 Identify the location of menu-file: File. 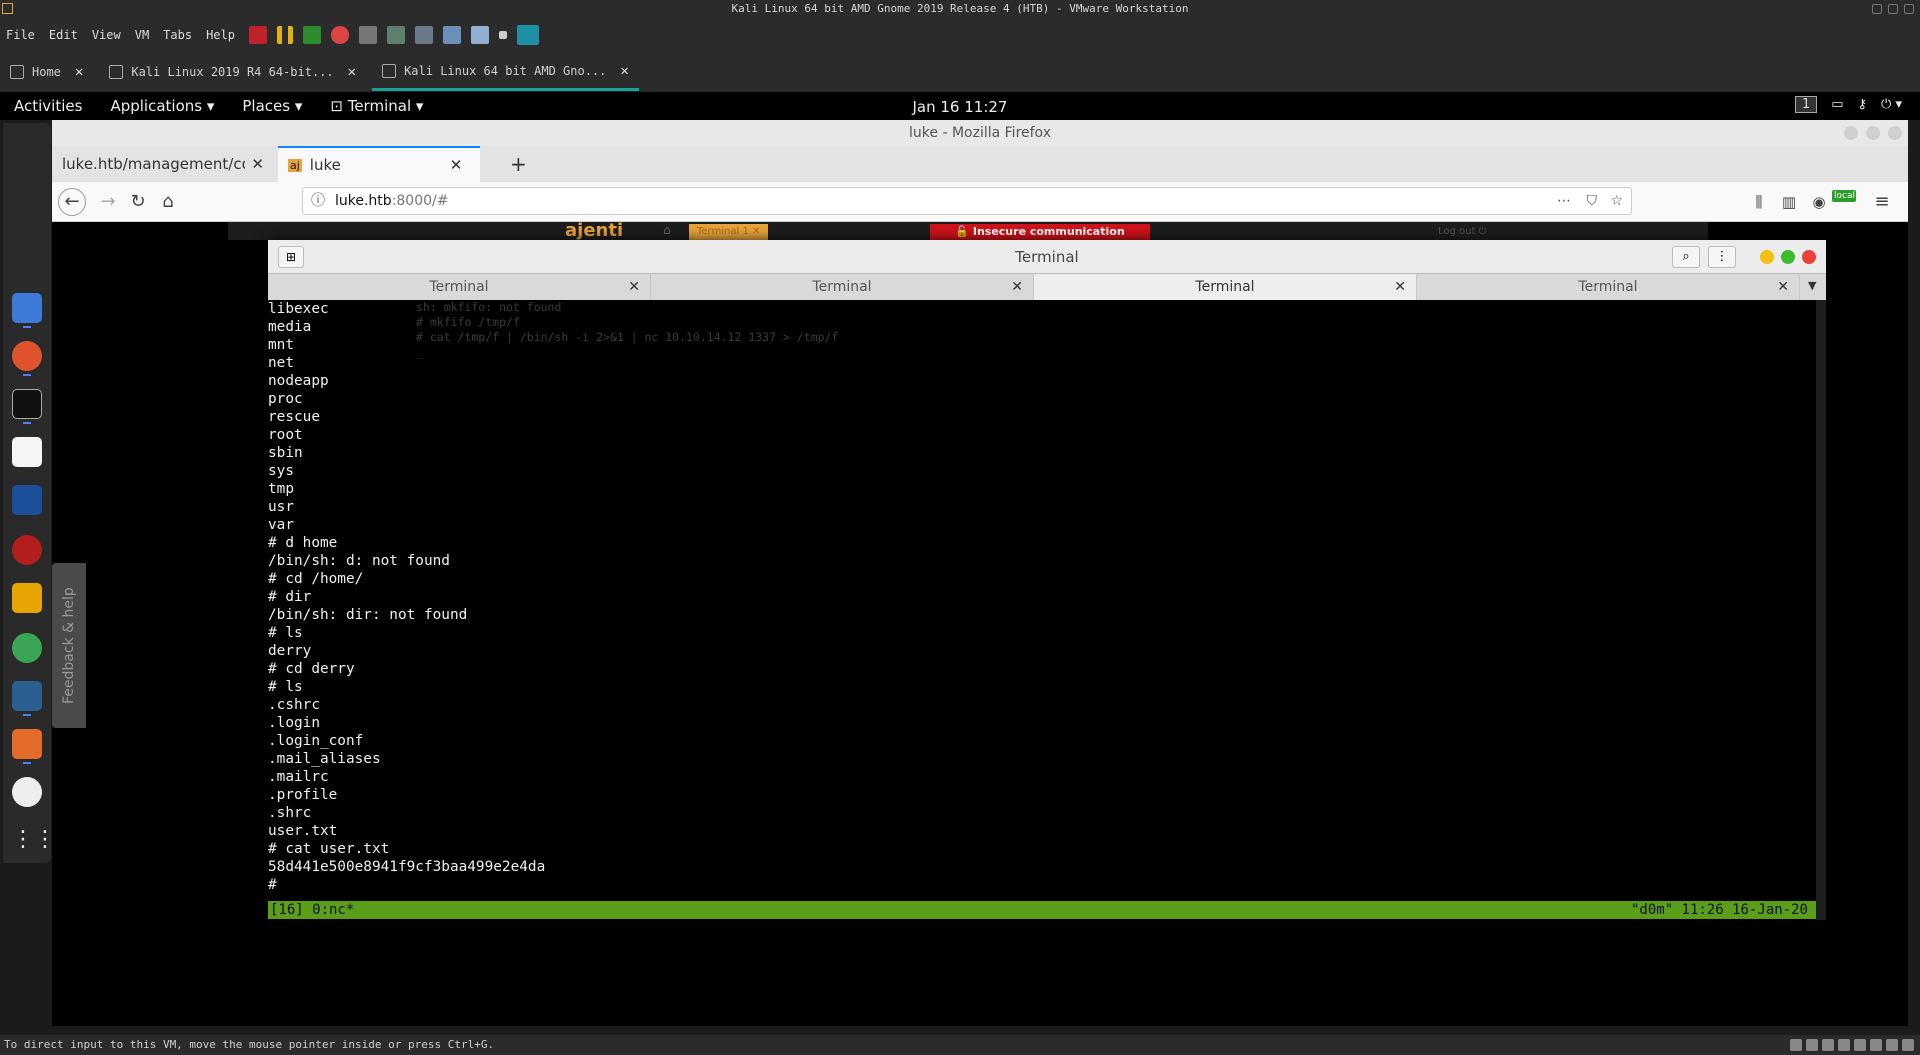
(20, 35).